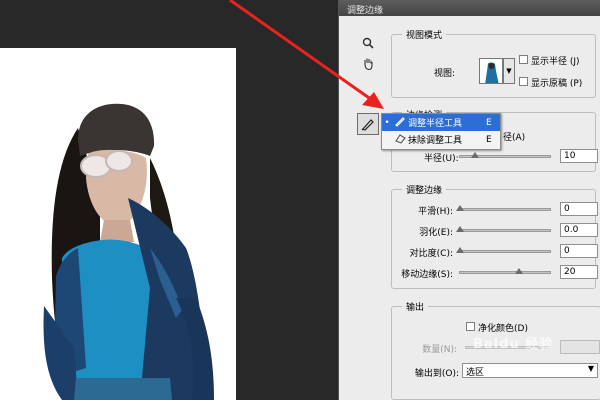  What do you see at coordinates (469, 8) in the screenshot?
I see `dialog-title: 调整边缘` at bounding box center [469, 8].